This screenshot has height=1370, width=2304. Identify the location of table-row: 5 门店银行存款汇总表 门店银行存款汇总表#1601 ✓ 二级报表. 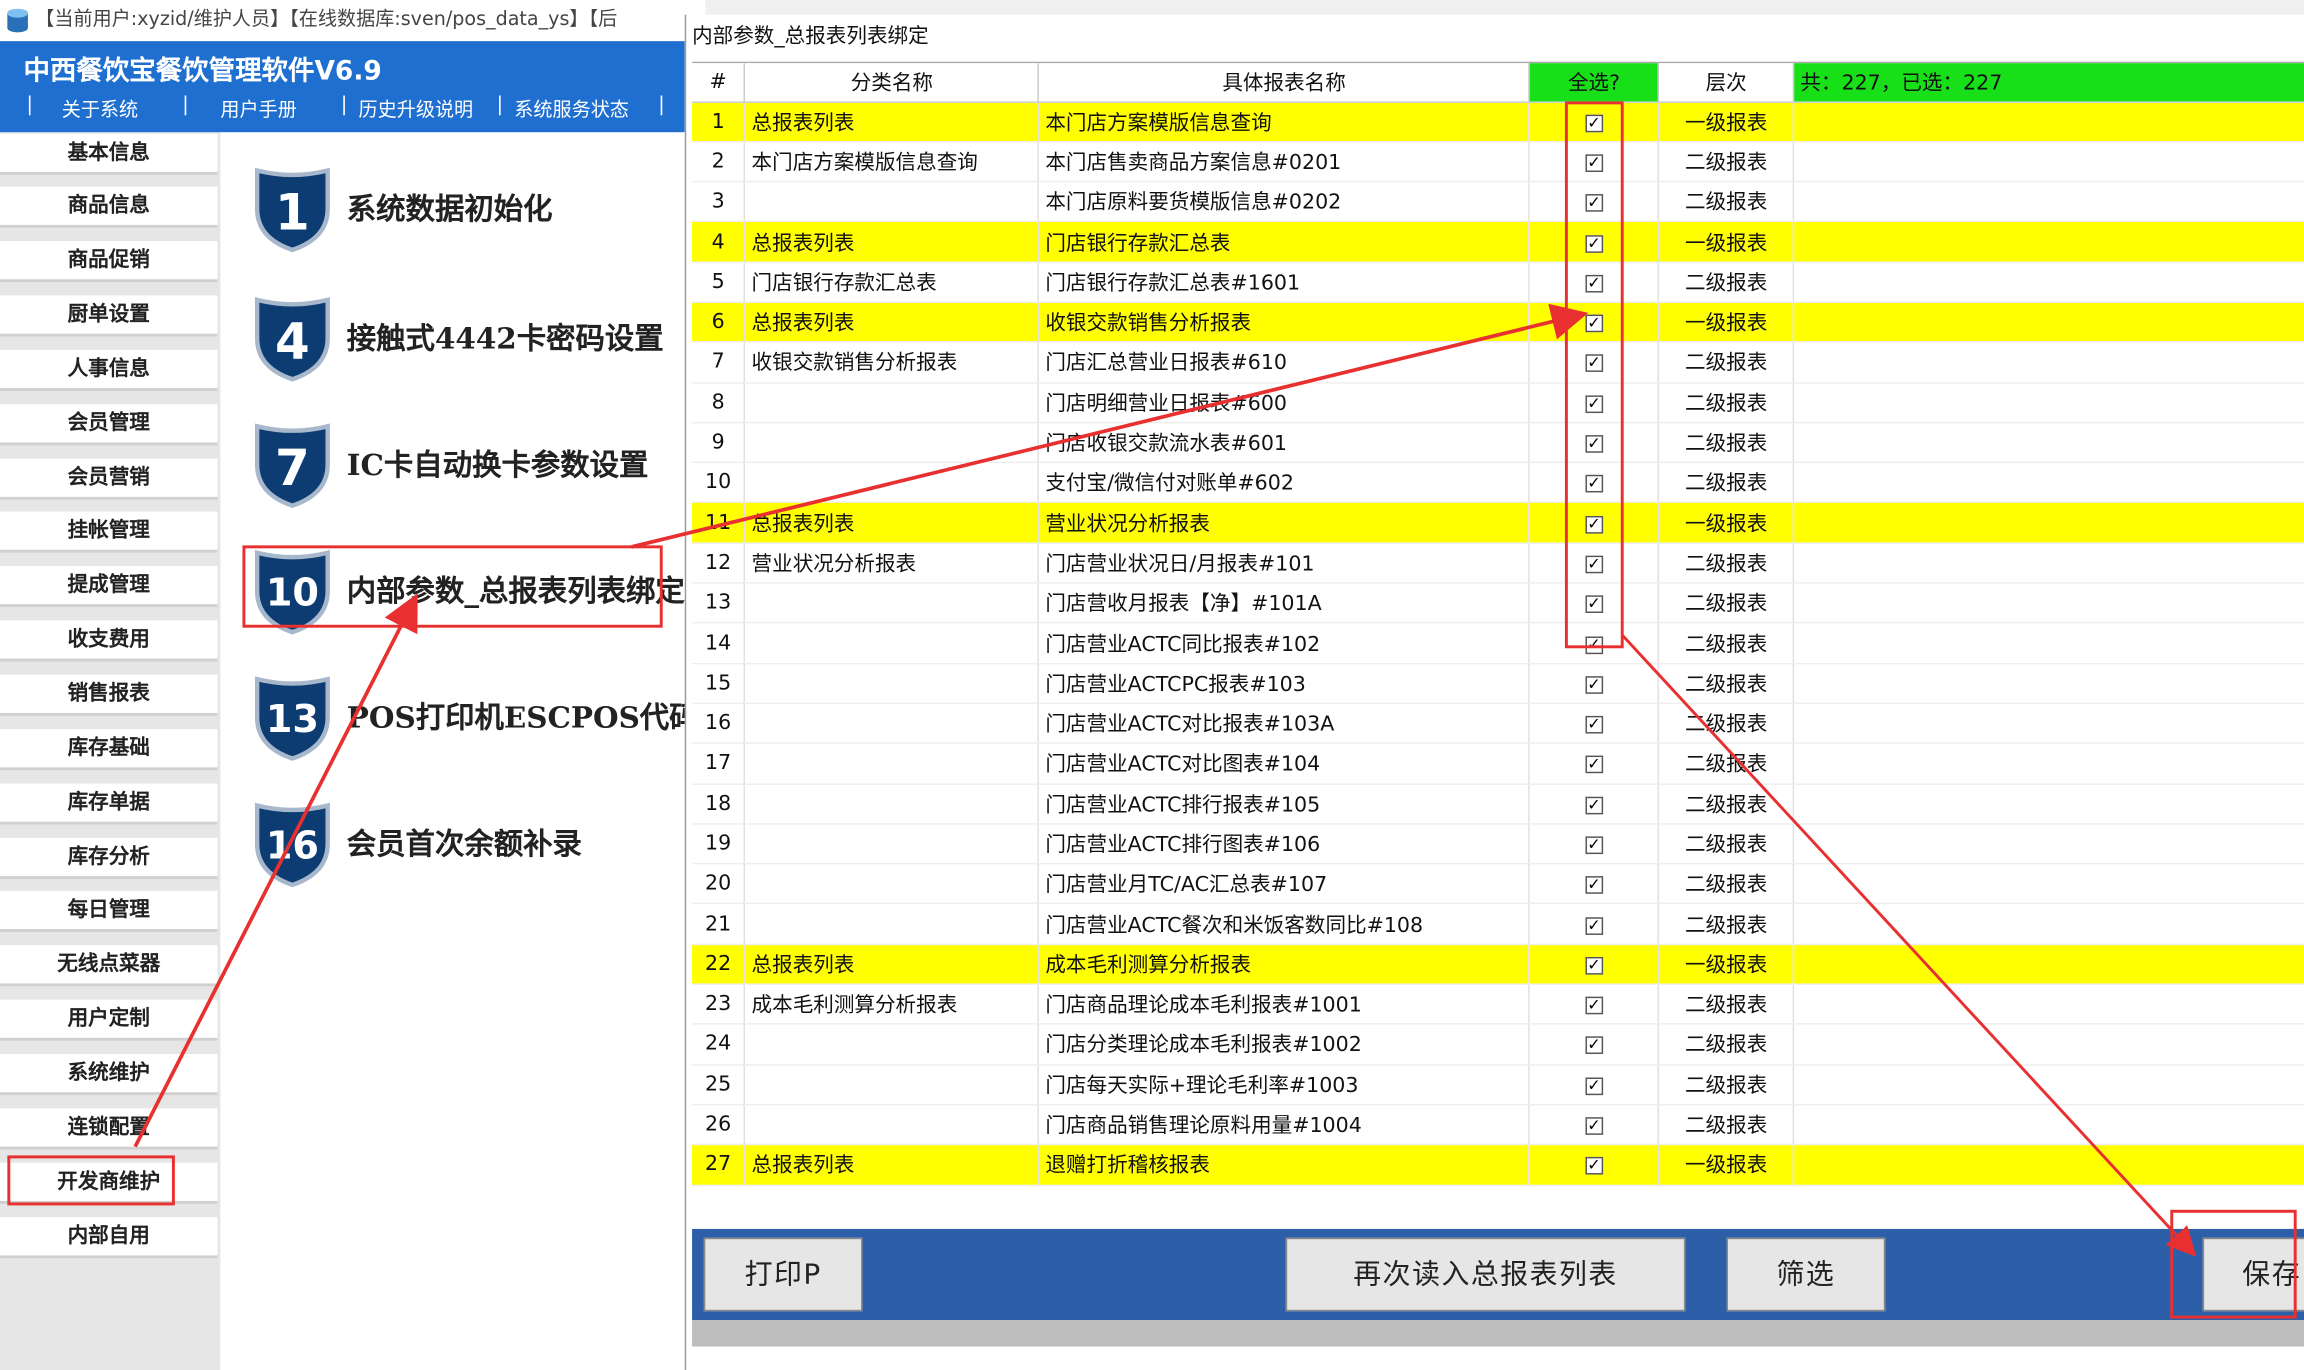
(1498, 282).